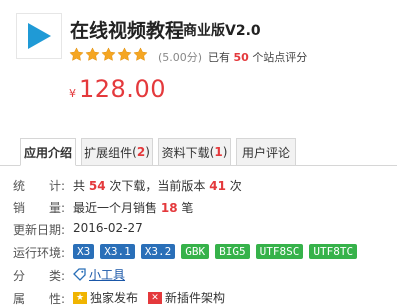  What do you see at coordinates (241, 57) in the screenshot?
I see `reviews-count: 50` at bounding box center [241, 57].